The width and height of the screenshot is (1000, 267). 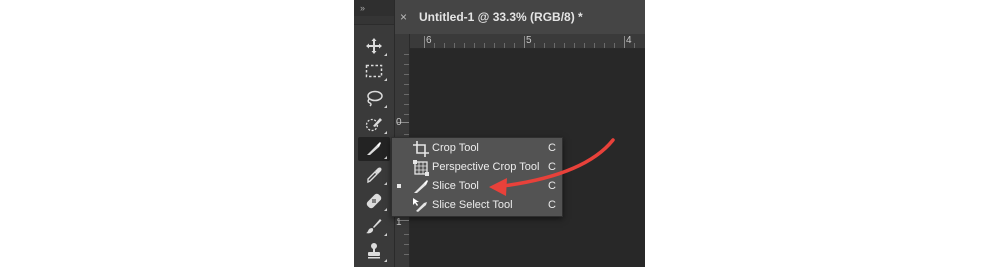 I want to click on quick-selection-tool-button, so click(x=374, y=124).